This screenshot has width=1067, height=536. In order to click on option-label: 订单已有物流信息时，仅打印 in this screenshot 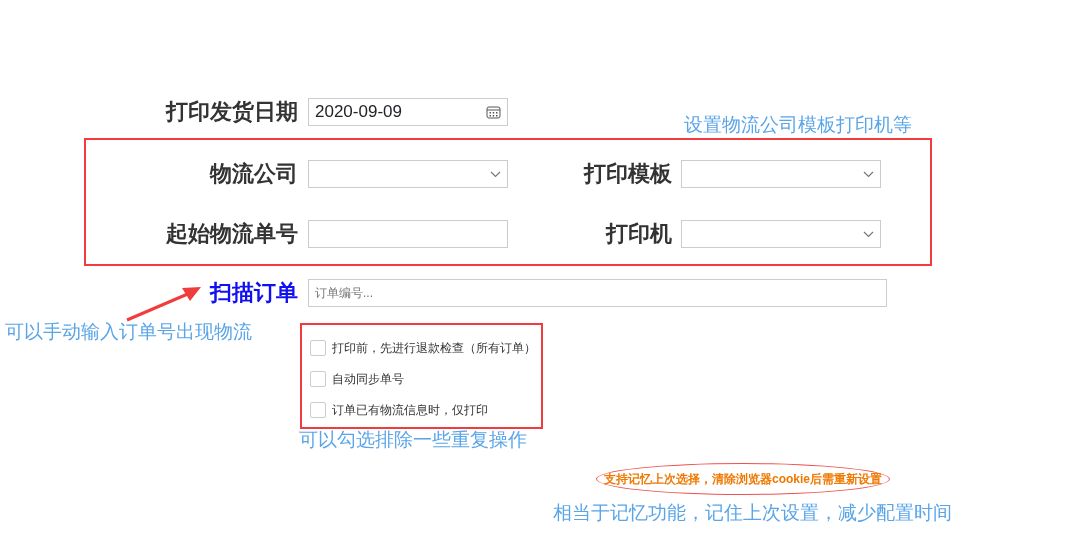, I will do `click(410, 410)`.